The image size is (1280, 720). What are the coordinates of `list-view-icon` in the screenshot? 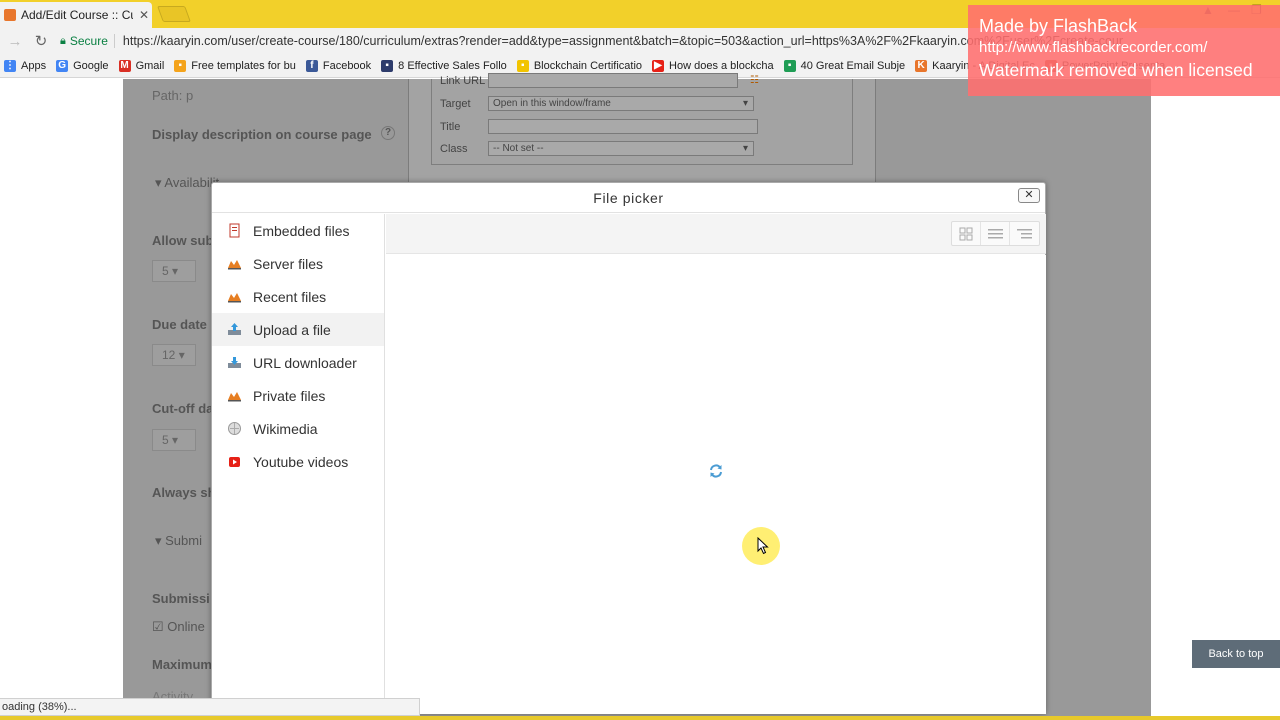 It's located at (995, 233).